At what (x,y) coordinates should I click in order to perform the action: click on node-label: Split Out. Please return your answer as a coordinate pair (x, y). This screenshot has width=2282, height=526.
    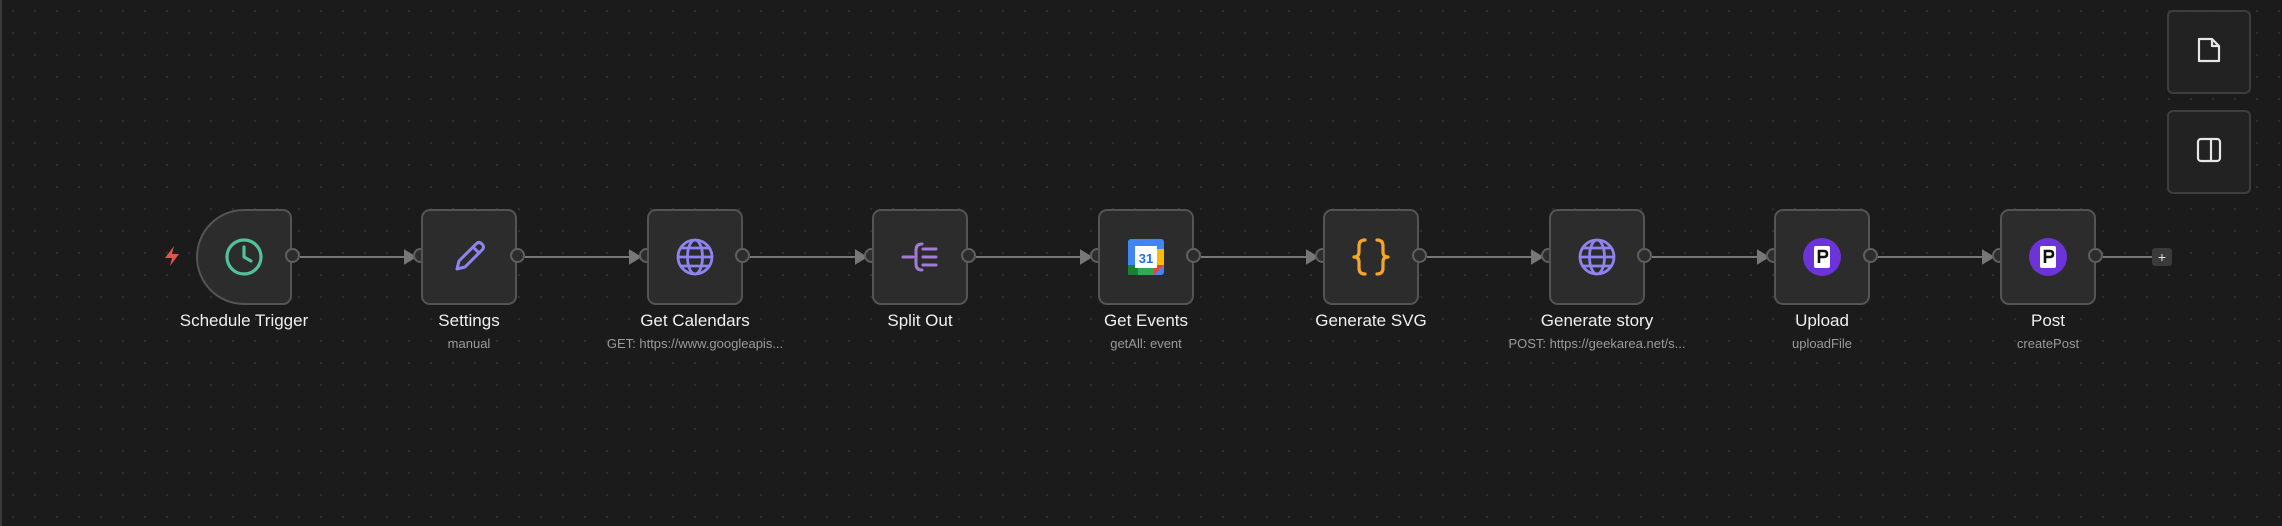
    Looking at the image, I should click on (920, 320).